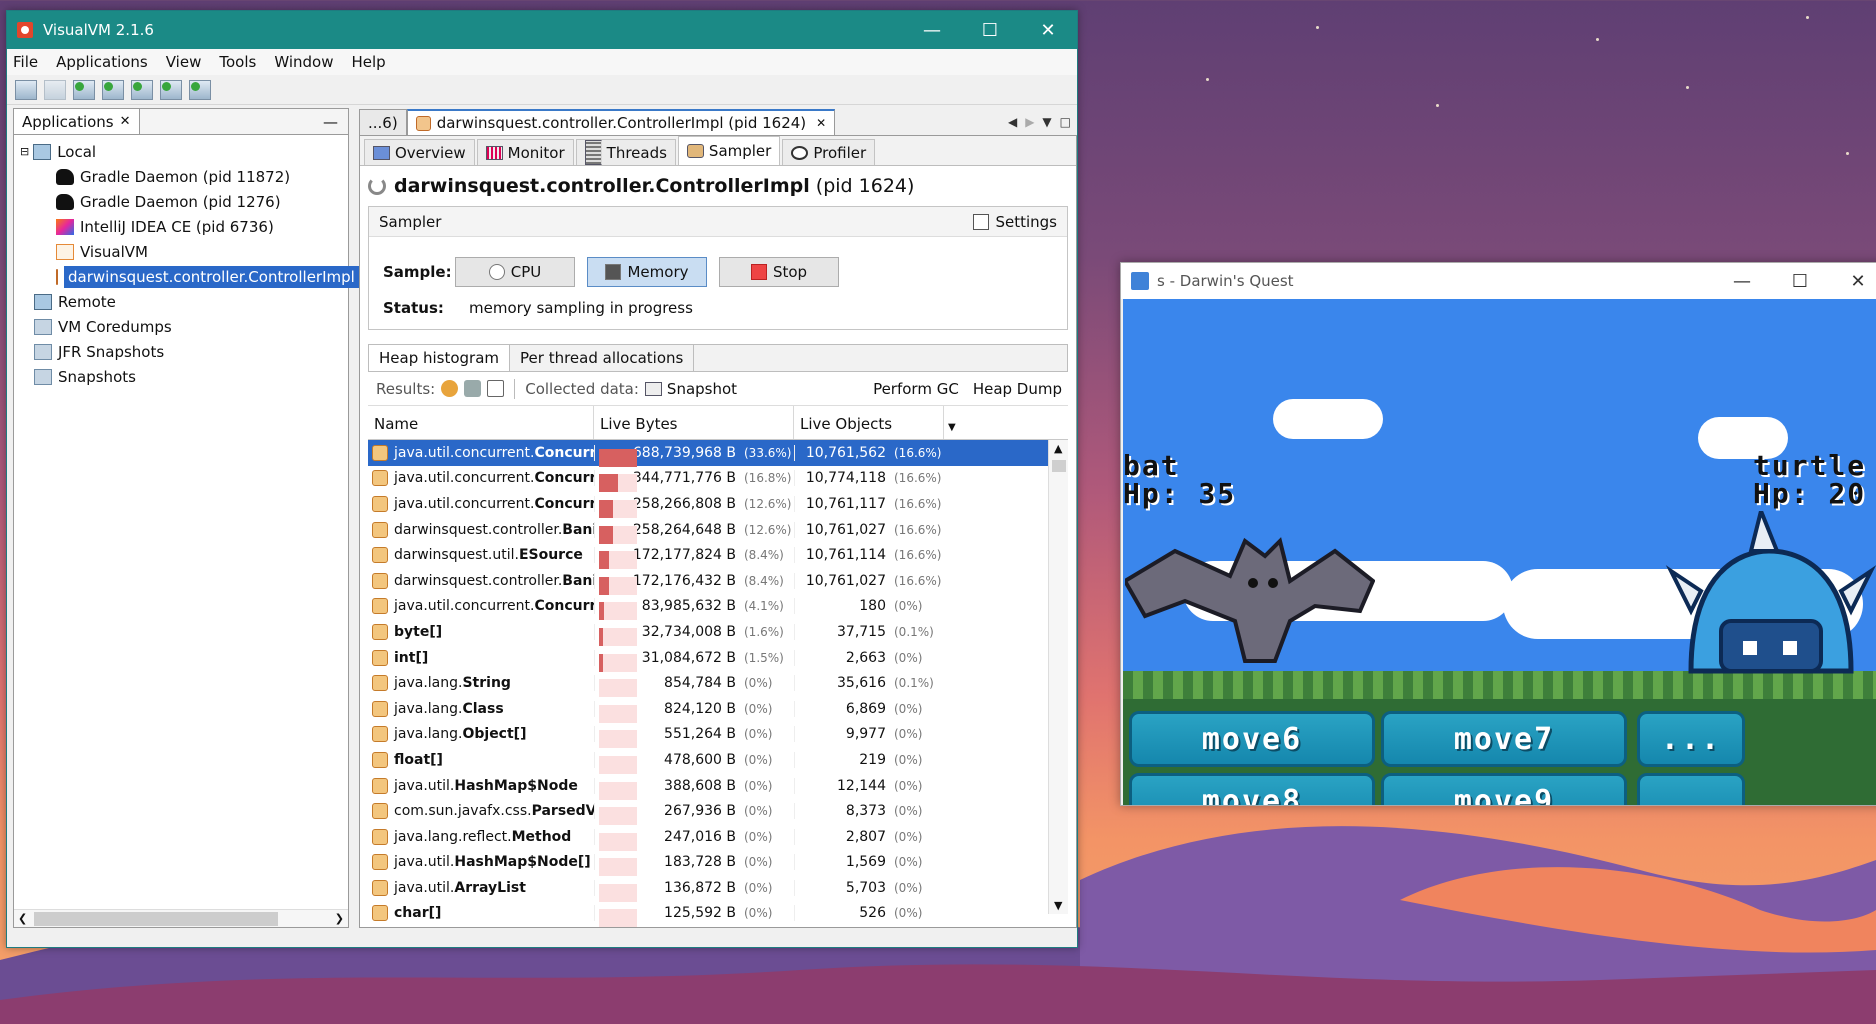 The width and height of the screenshot is (1876, 1024). Describe the element at coordinates (702, 389) in the screenshot. I see `snapshot-button: Snapshot` at that location.